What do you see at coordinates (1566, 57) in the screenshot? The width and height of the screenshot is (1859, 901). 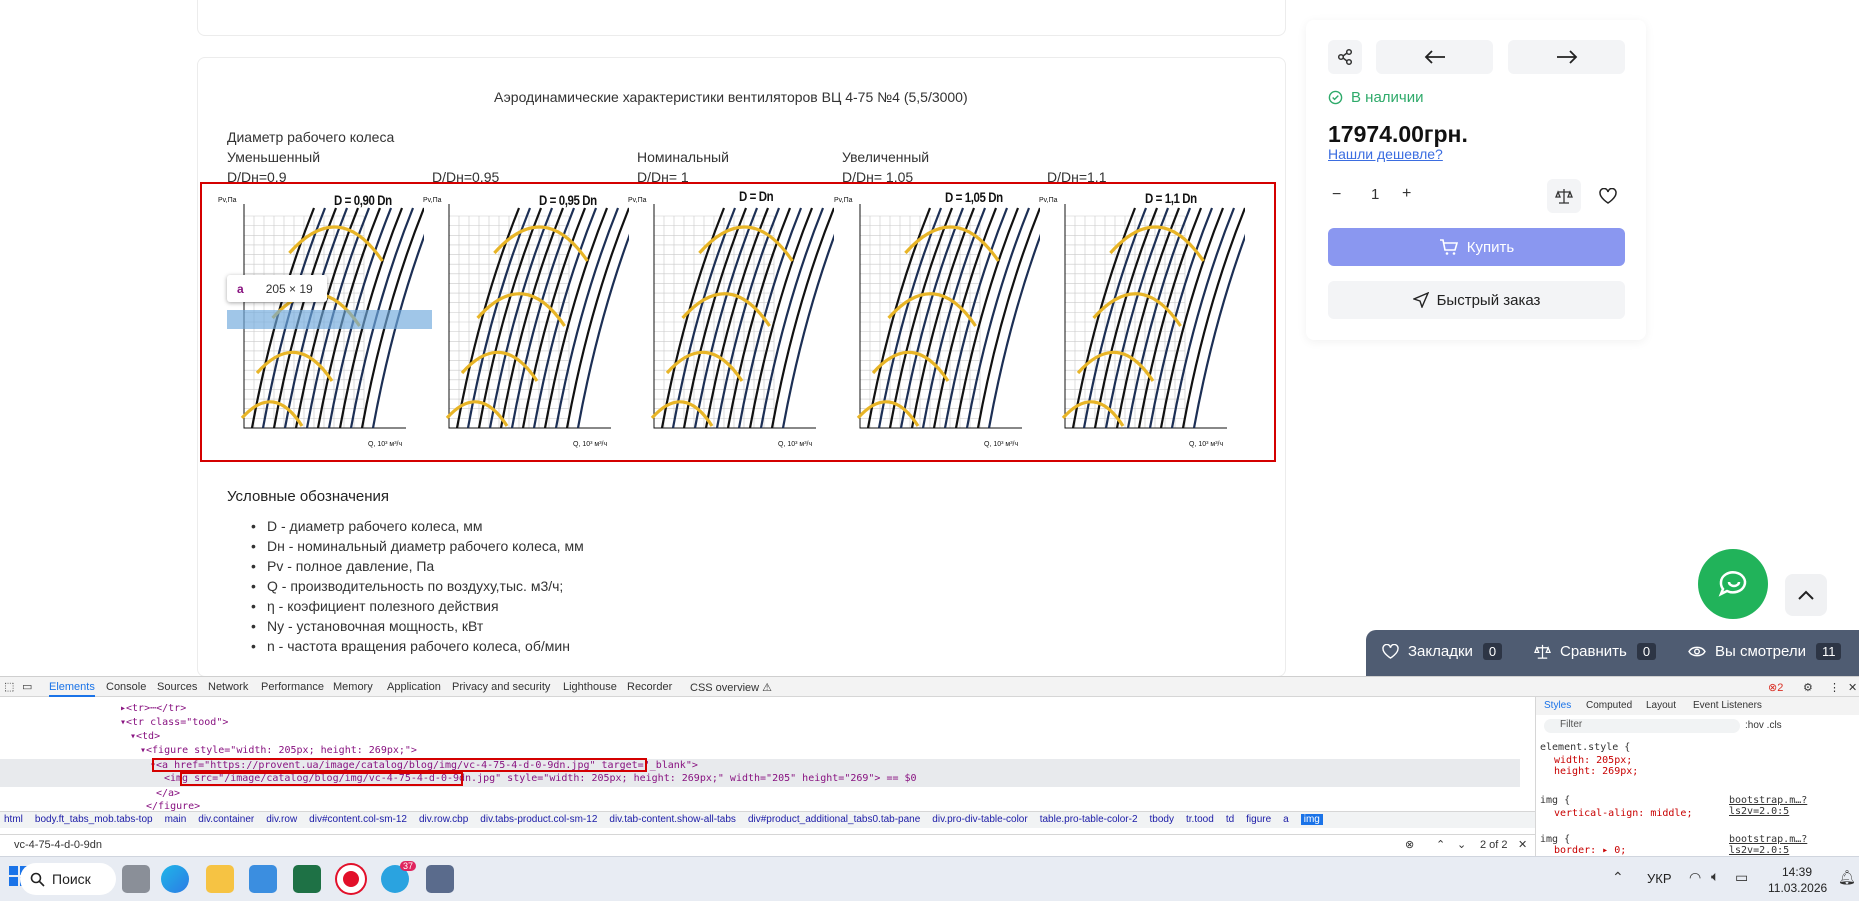 I see `next-product-button` at bounding box center [1566, 57].